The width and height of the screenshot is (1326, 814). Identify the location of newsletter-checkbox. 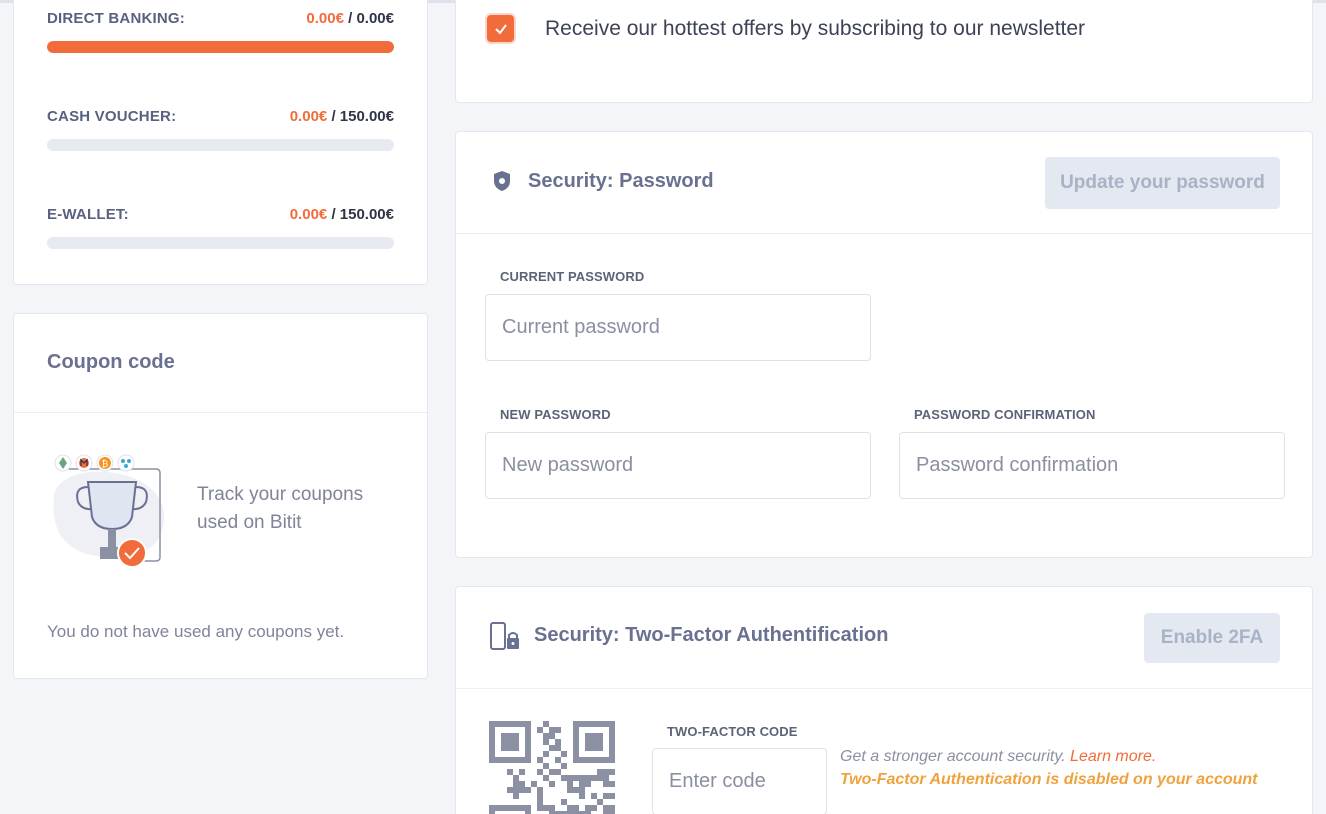
(500, 28).